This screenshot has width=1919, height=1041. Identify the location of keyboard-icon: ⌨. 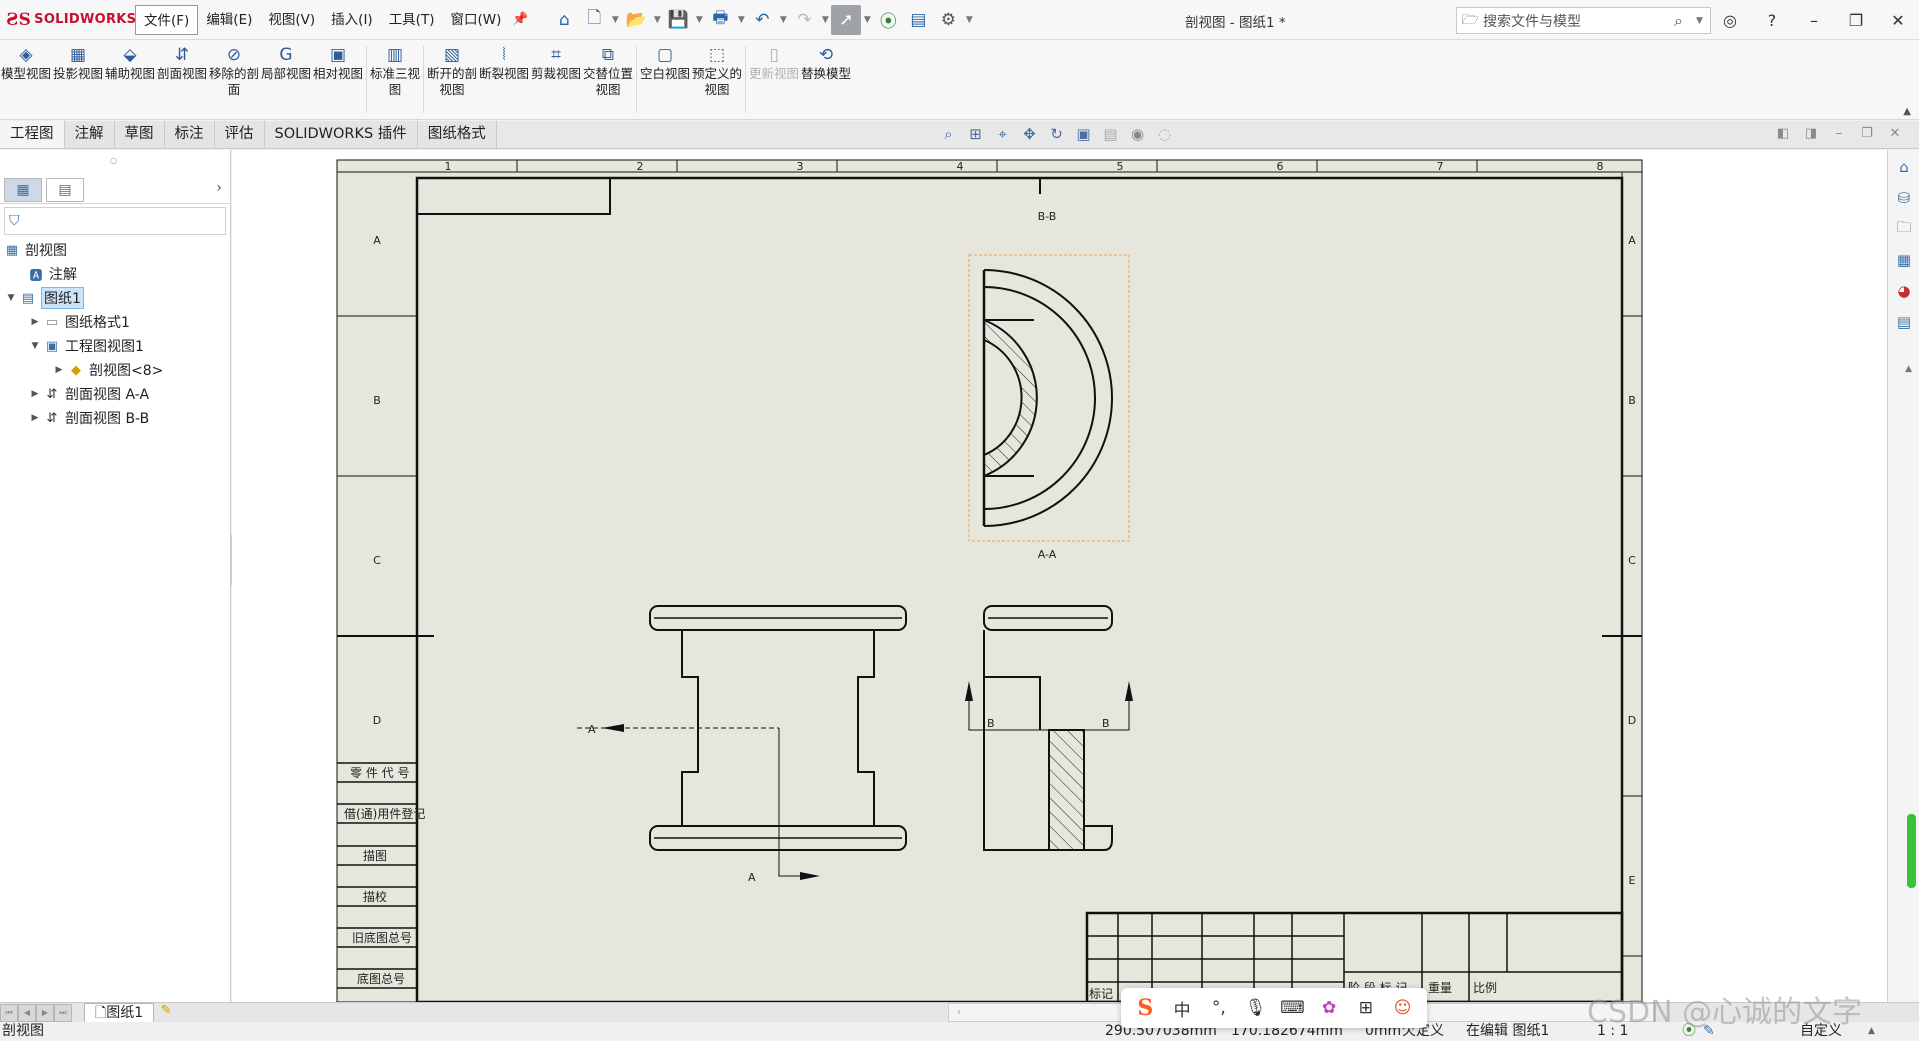
(1292, 1008).